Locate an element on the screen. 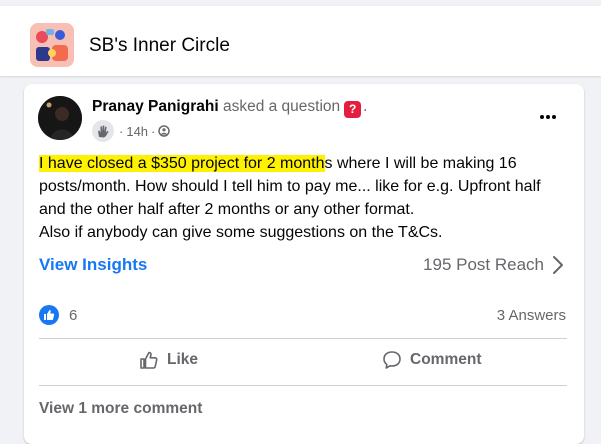  group-avatar is located at coordinates (52, 45).